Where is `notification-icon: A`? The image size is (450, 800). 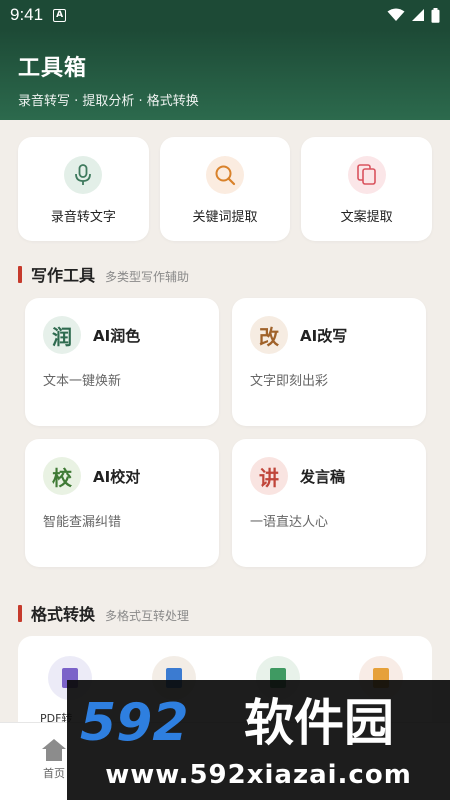
notification-icon: A is located at coordinates (60, 15).